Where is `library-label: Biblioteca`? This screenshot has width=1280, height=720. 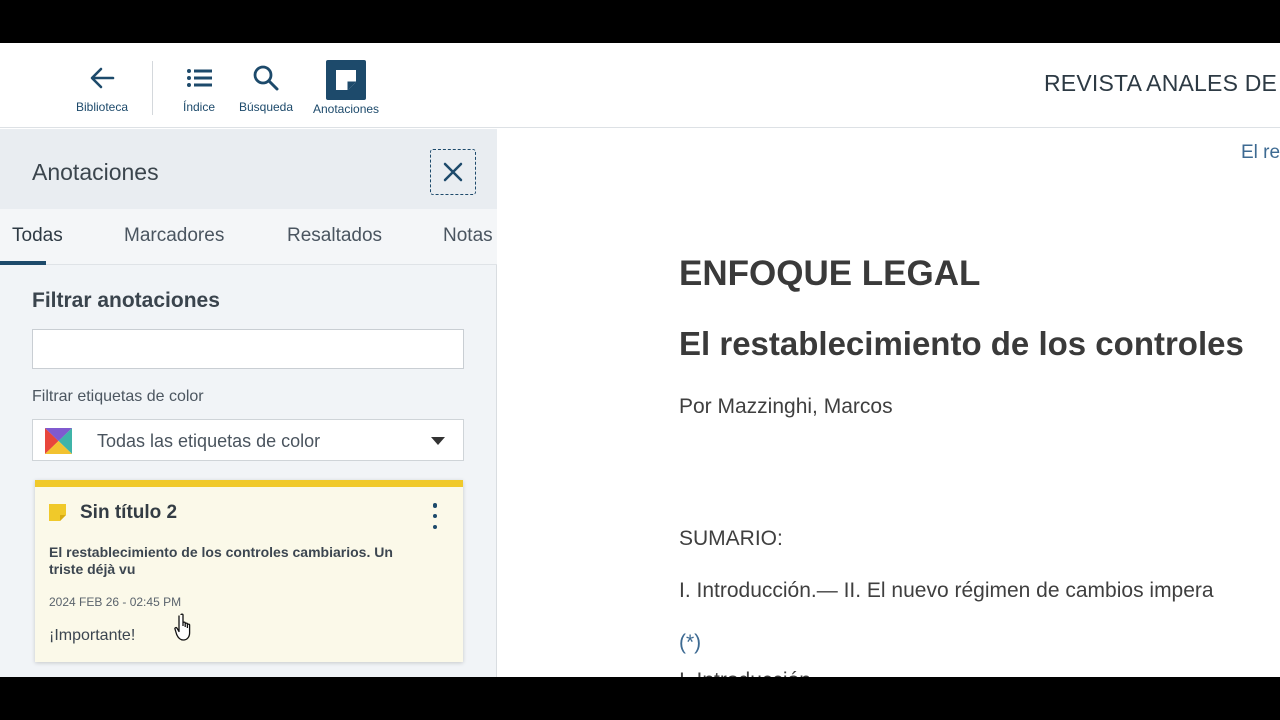 library-label: Biblioteca is located at coordinates (102, 107).